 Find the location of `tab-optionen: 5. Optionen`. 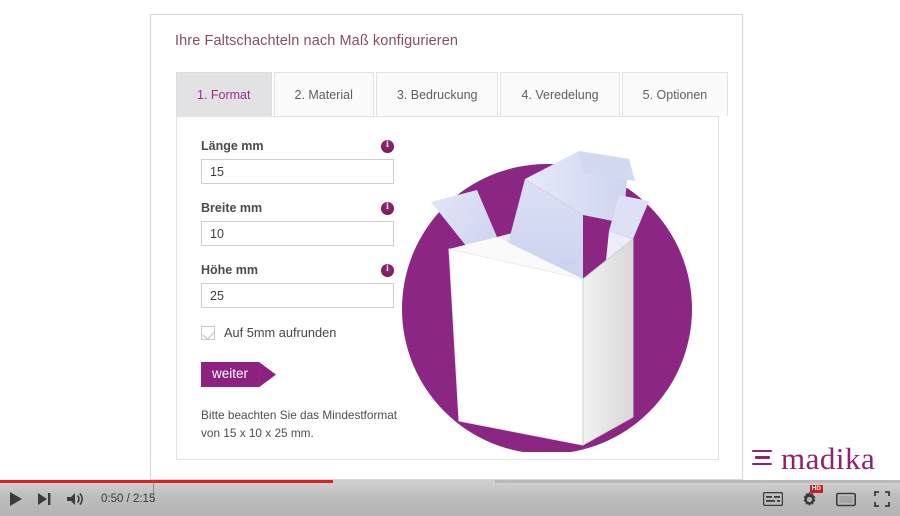

tab-optionen: 5. Optionen is located at coordinates (675, 94).